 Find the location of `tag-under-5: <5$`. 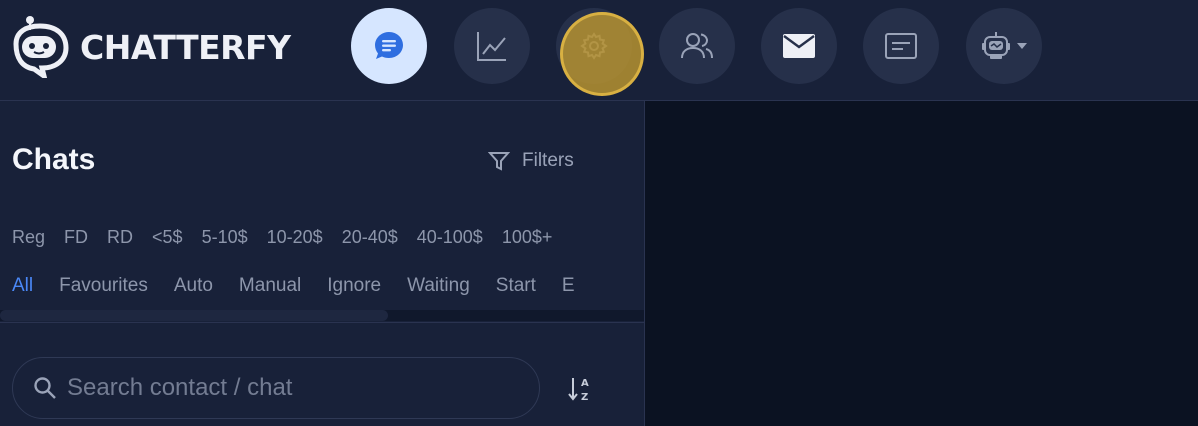

tag-under-5: <5$ is located at coordinates (167, 237).